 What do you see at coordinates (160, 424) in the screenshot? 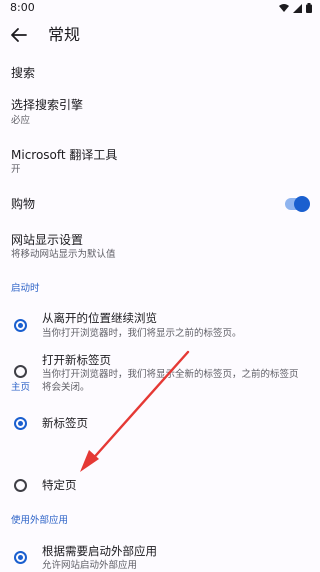
I see `radio-option-new-tab-home: 新标签页` at bounding box center [160, 424].